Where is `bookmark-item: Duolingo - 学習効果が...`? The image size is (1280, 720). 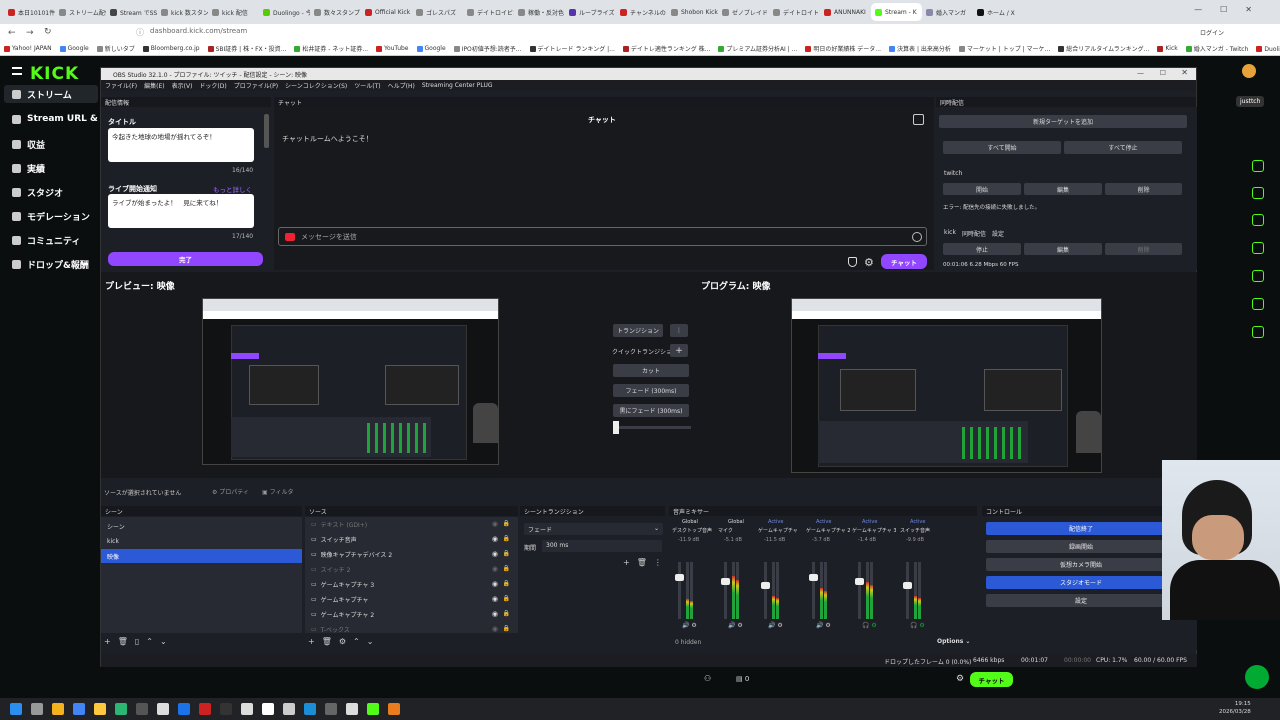
bookmark-item: Duolingo - 学習効果が... is located at coordinates (1268, 48).